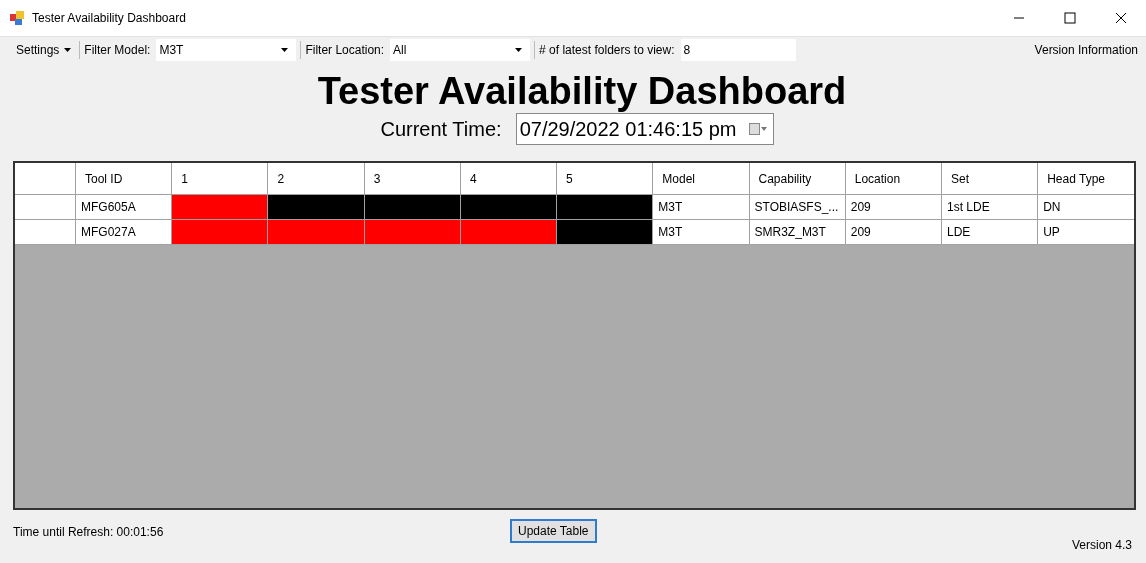  Describe the element at coordinates (701, 179) in the screenshot. I see `column-header: Model` at that location.